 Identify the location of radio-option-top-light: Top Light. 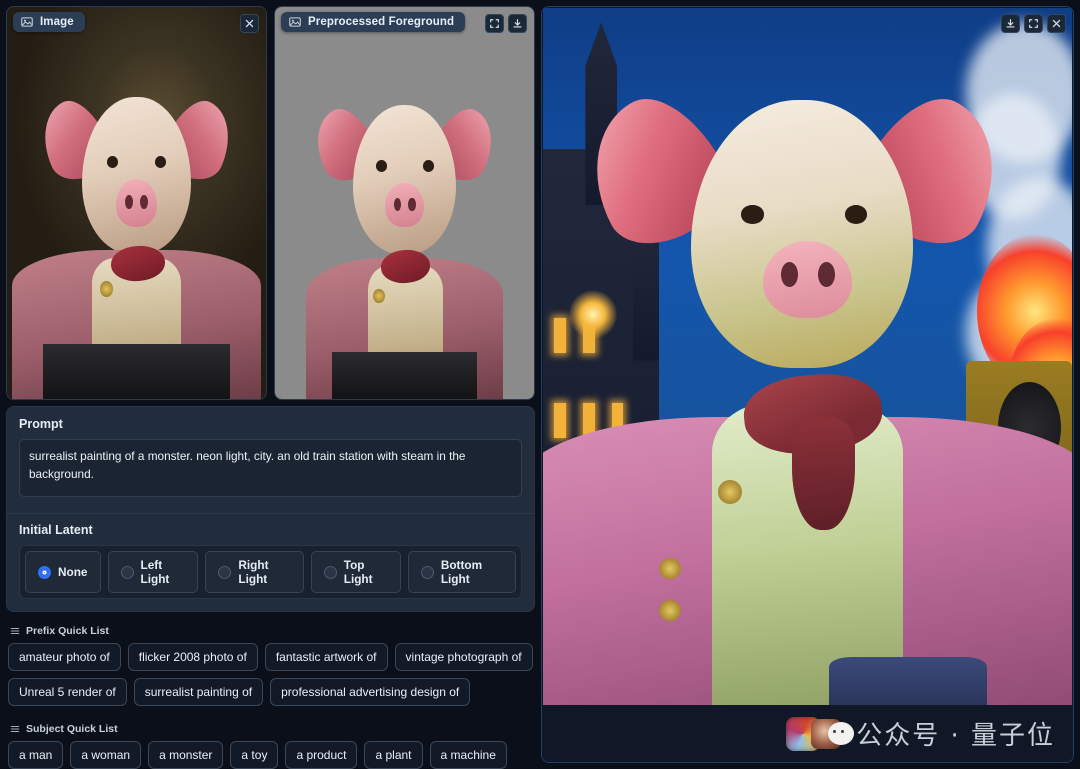
(355, 572).